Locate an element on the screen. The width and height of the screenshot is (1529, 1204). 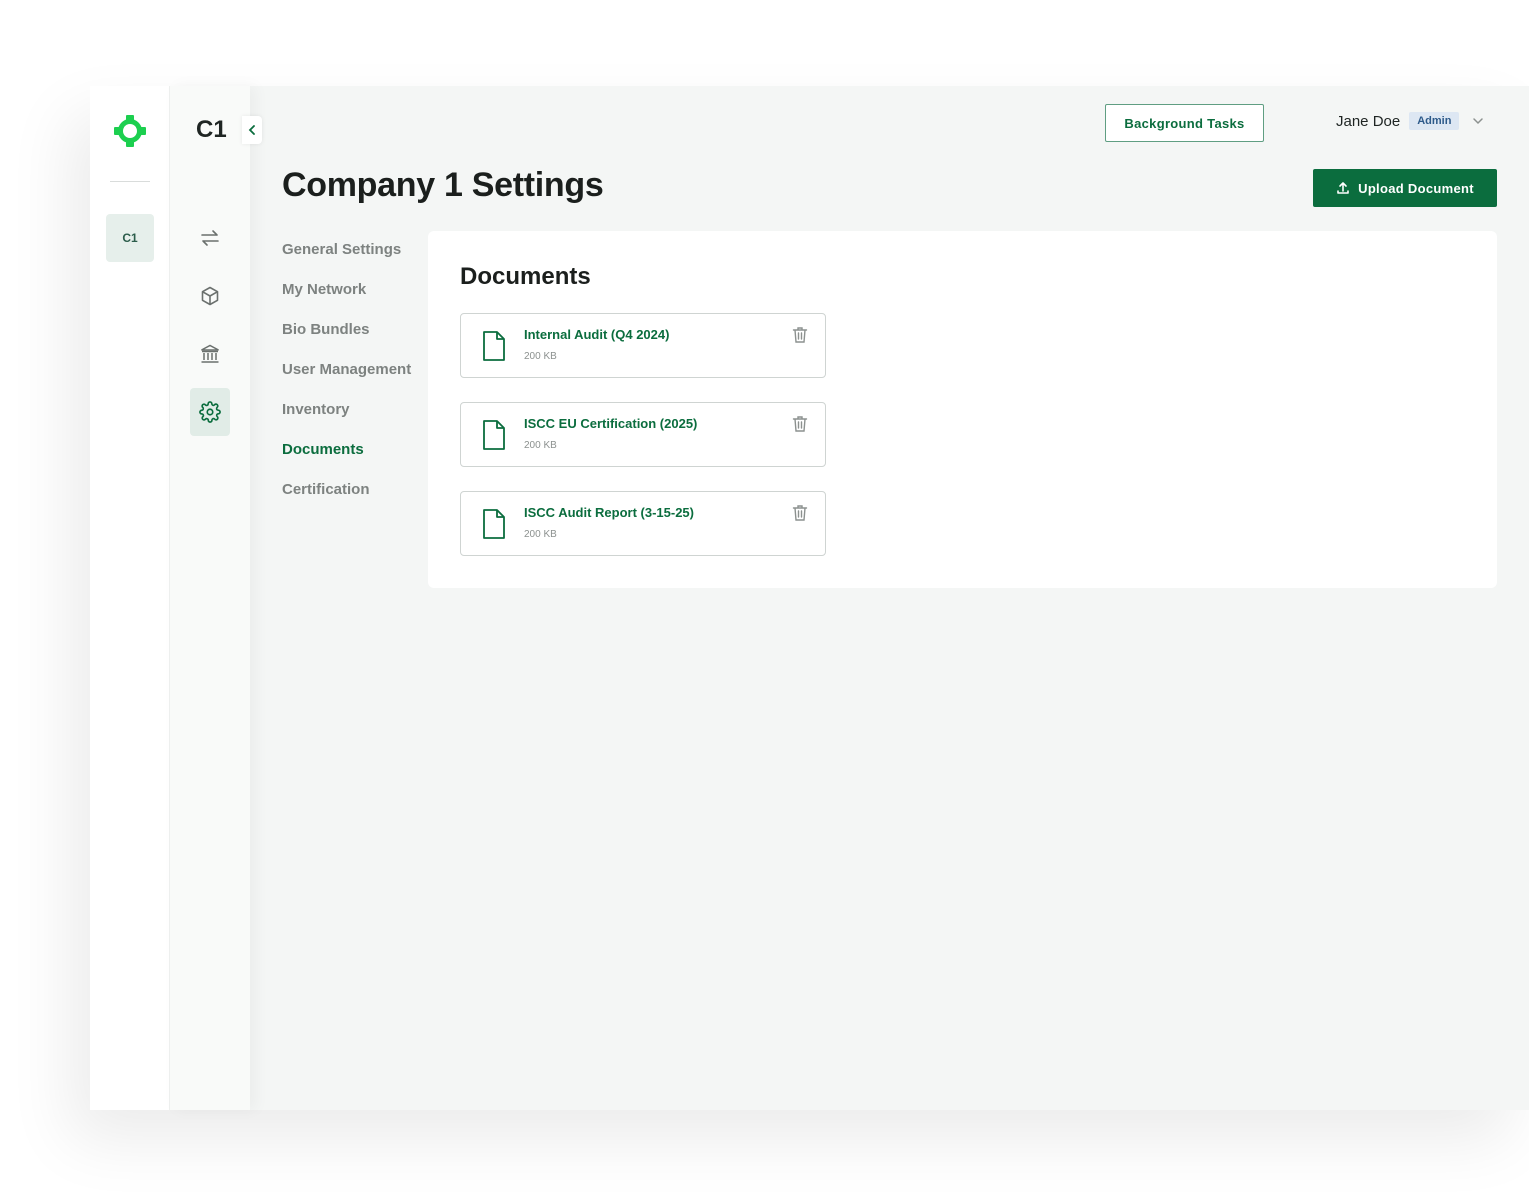
nav-transfers is located at coordinates (210, 238).